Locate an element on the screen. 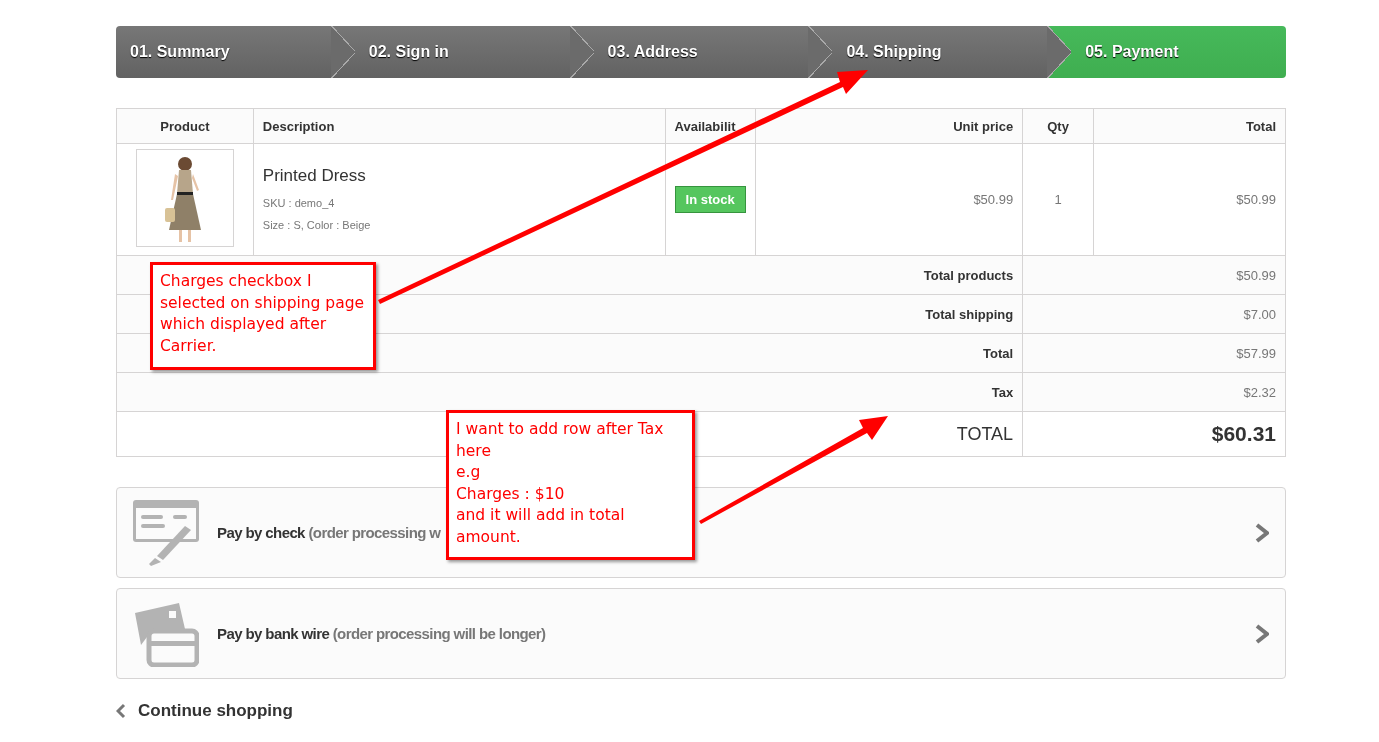  summary-label: TOTAL is located at coordinates (985, 433).